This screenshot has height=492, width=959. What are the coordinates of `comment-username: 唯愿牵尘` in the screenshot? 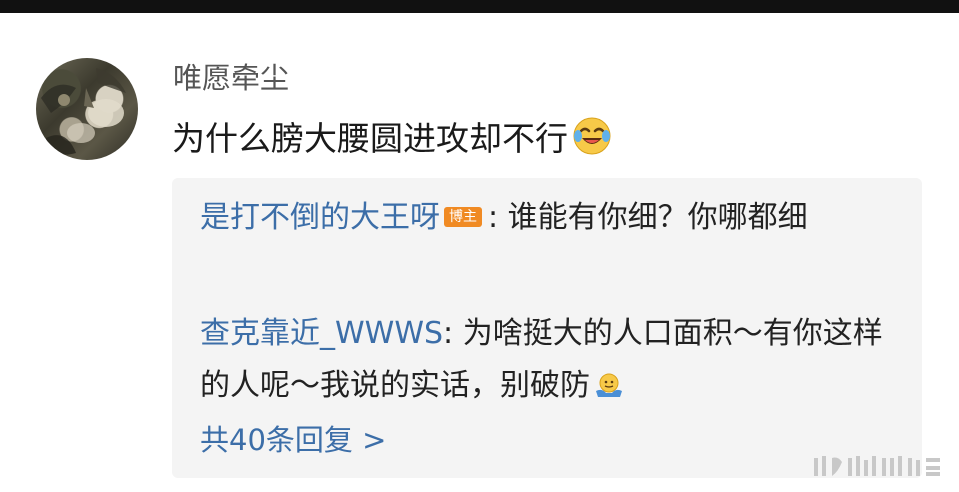 It's located at (231, 78).